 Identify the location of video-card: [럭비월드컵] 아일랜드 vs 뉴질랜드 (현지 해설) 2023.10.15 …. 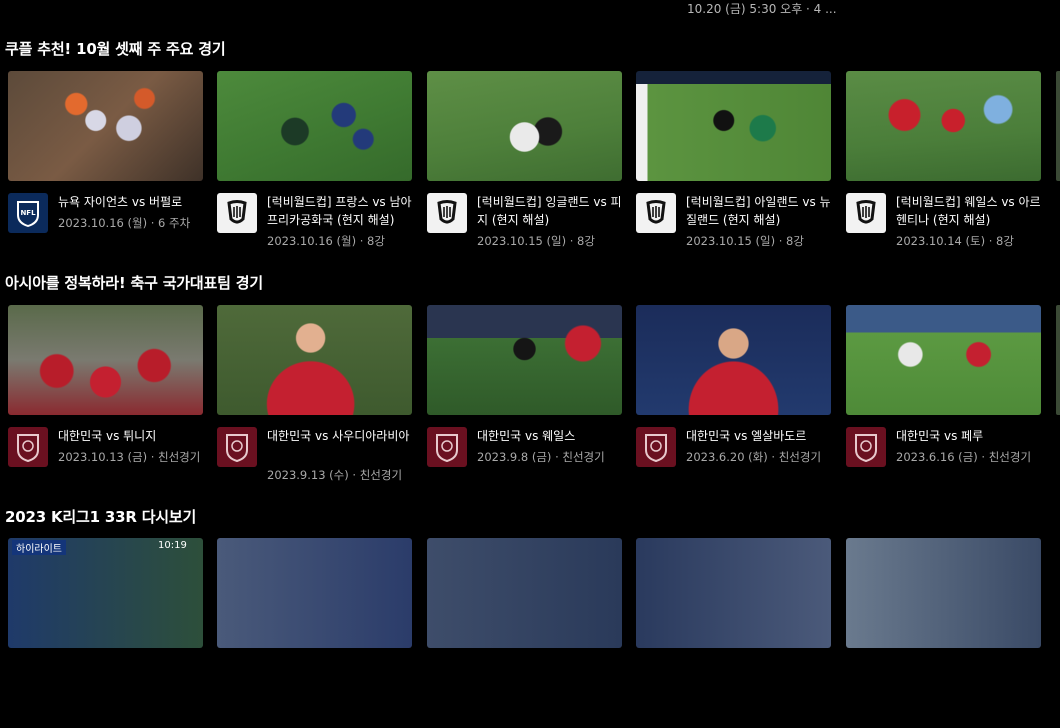
(733, 166).